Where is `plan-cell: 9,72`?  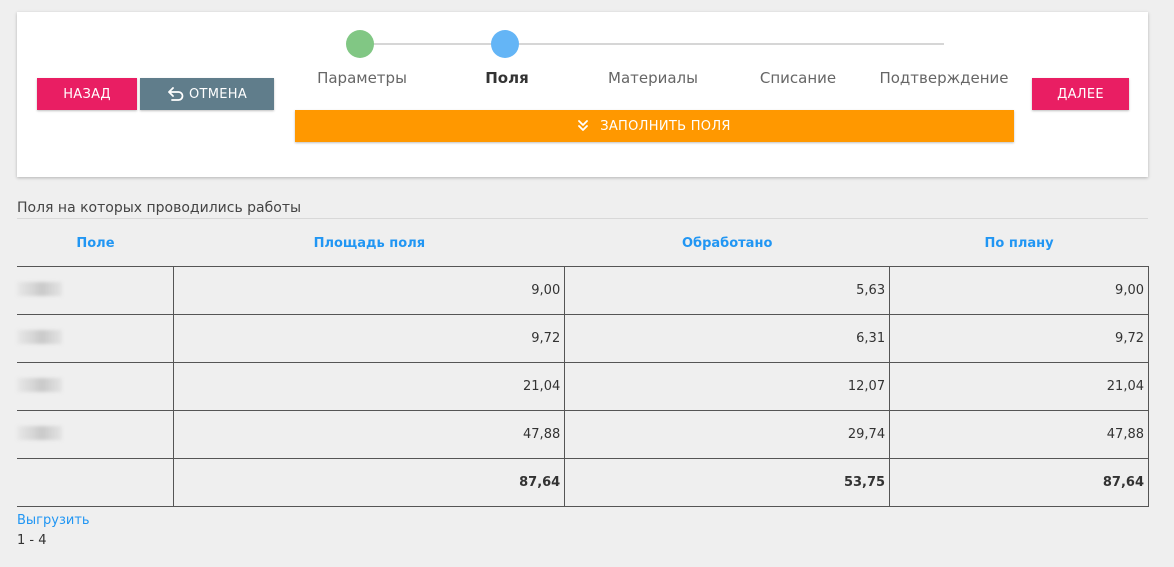
plan-cell: 9,72 is located at coordinates (1019, 338).